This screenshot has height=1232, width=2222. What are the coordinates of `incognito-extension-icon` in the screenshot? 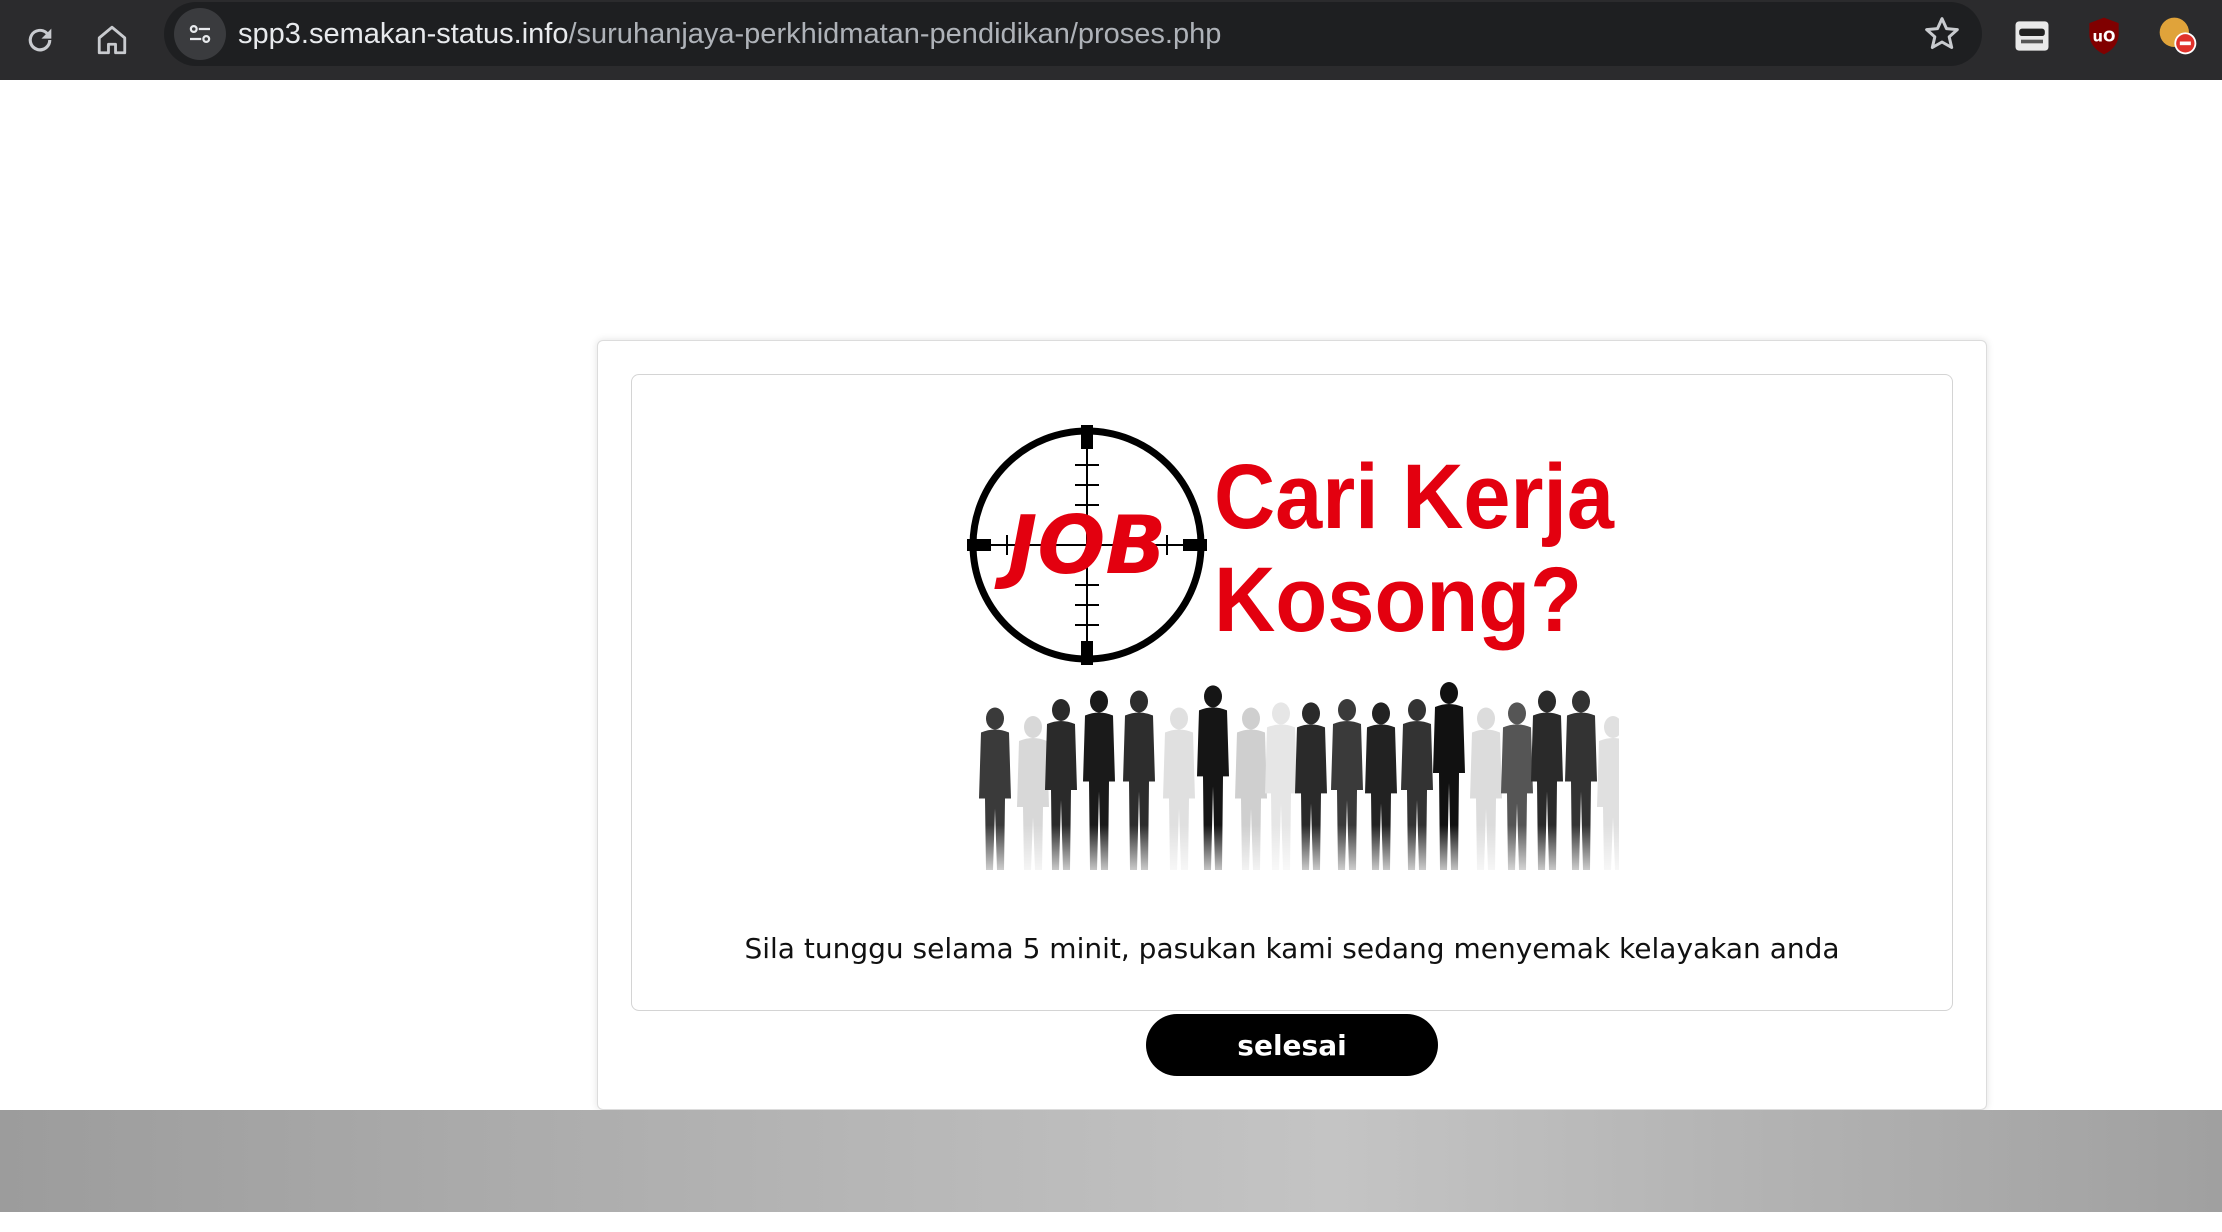 It's located at (2032, 36).